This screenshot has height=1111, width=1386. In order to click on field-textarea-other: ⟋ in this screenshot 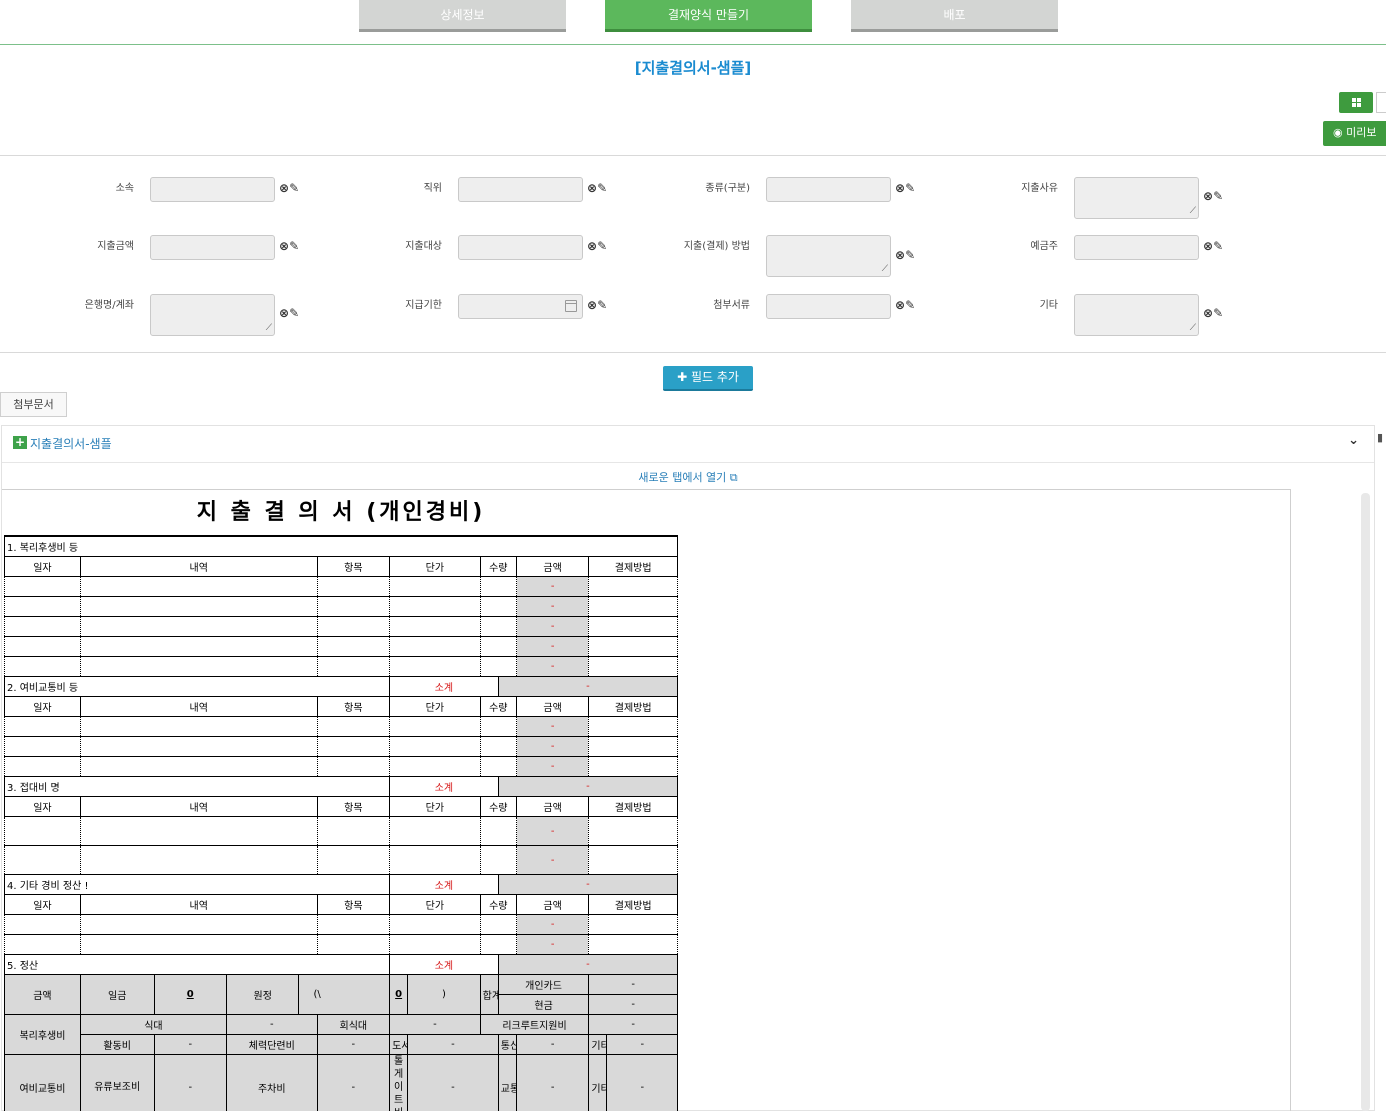, I will do `click(1136, 315)`.